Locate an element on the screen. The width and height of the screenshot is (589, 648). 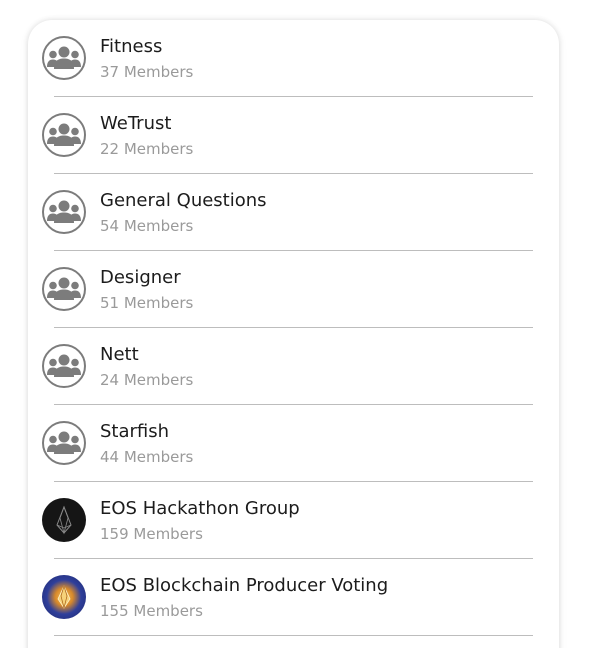
list-item-starfish: Starfish 44 Members is located at coordinates (293, 443).